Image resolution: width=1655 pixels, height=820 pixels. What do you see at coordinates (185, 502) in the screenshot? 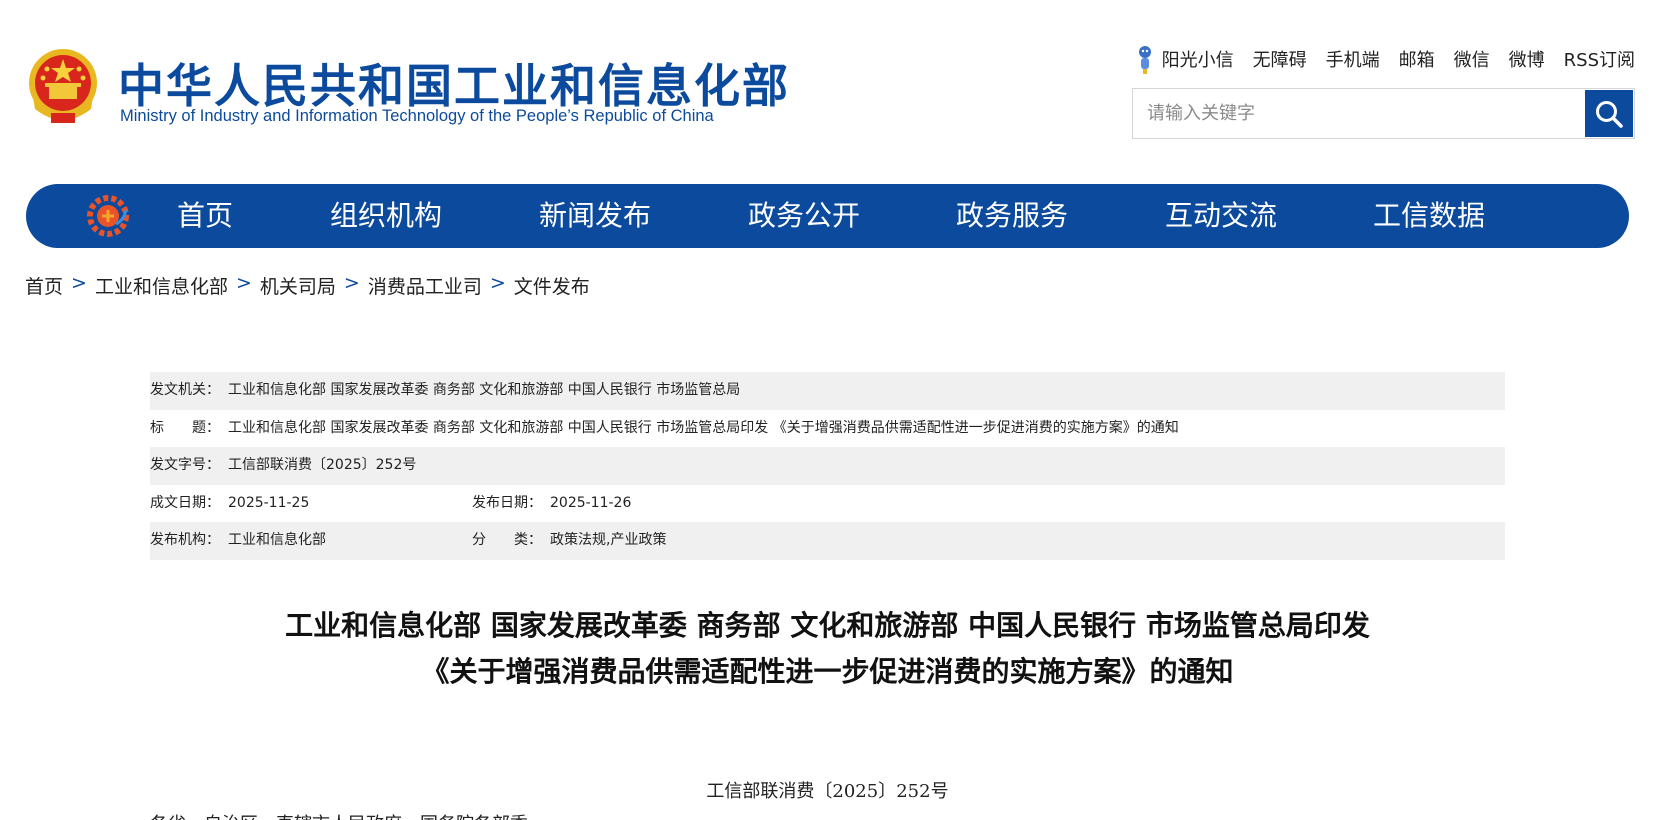
I see `meta-label: 成文日期：` at bounding box center [185, 502].